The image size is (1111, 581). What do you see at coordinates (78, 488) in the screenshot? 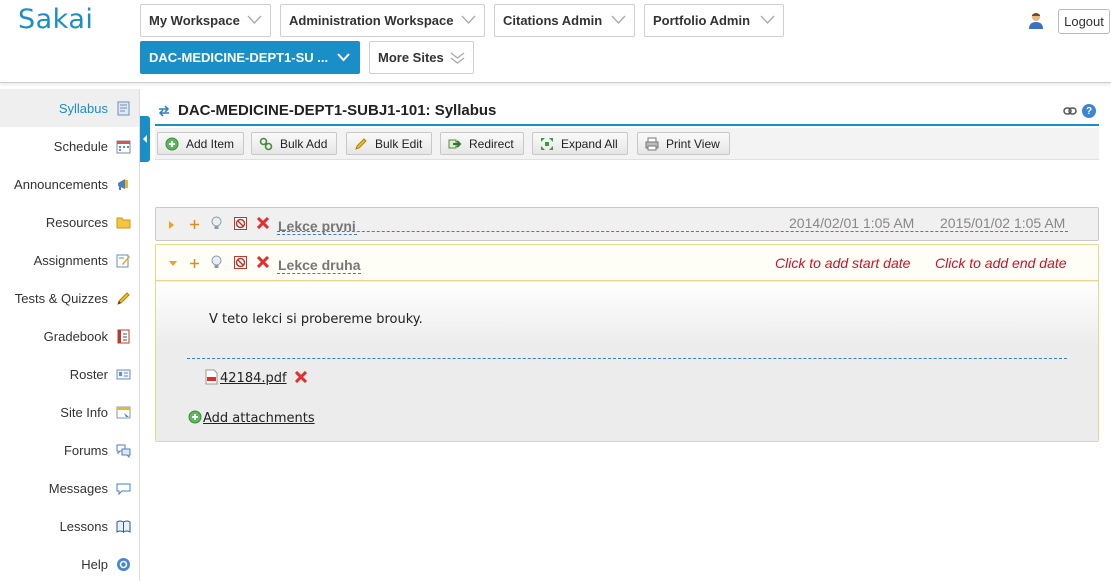
I see `sidebar-item-label: Messages` at bounding box center [78, 488].